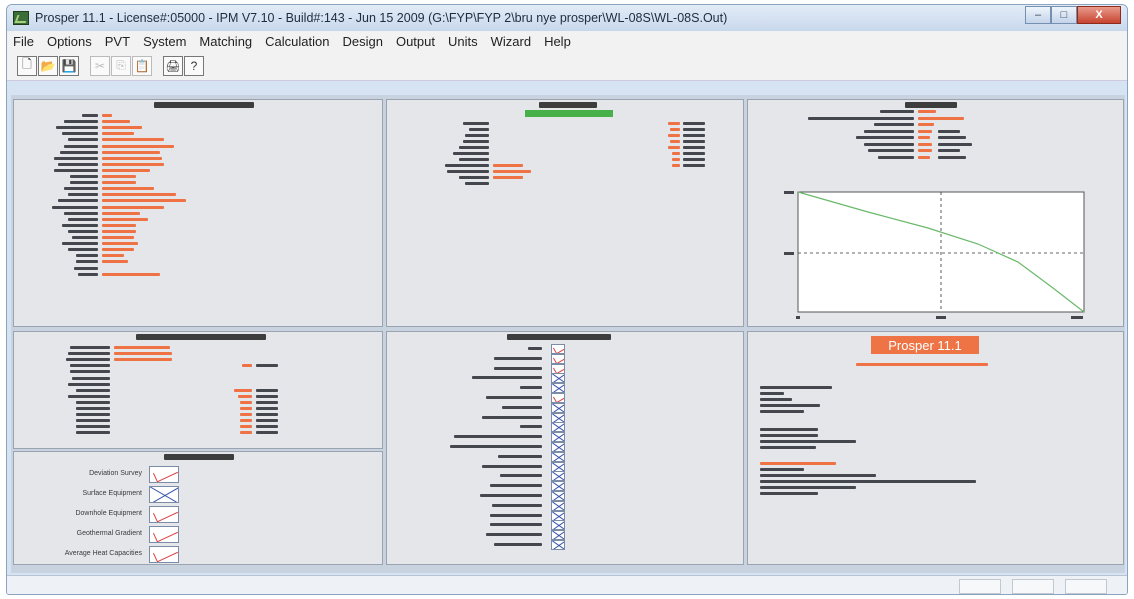 The image size is (1134, 599). Describe the element at coordinates (21, 18) in the screenshot. I see `prosper-app-icon` at that location.